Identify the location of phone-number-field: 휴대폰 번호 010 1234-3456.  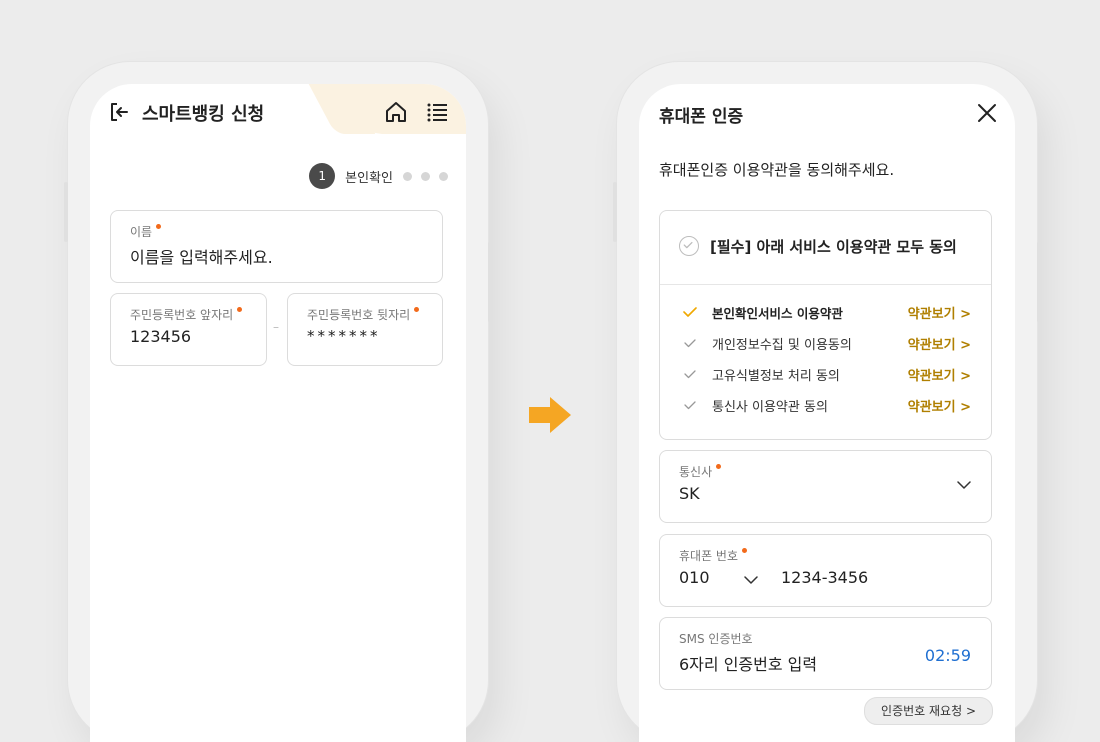
(825, 570).